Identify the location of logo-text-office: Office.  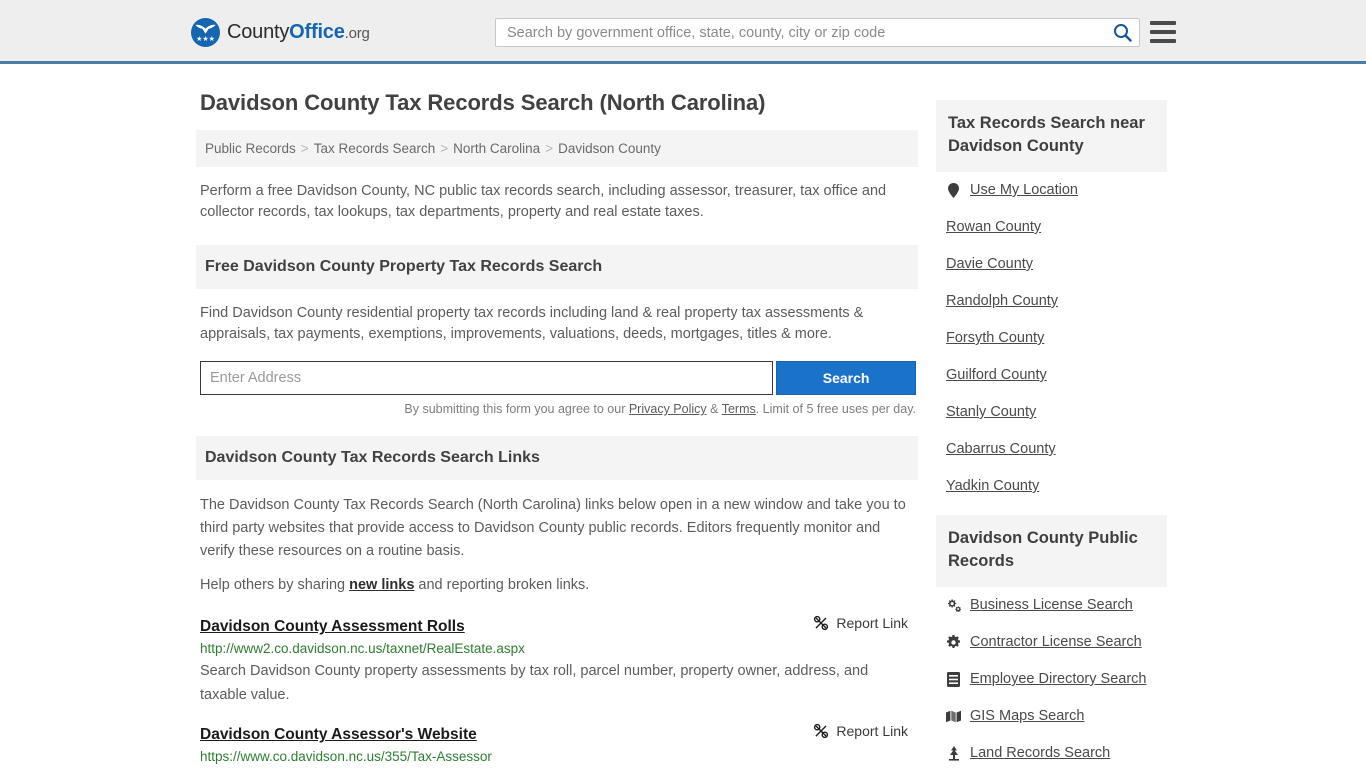
(317, 32).